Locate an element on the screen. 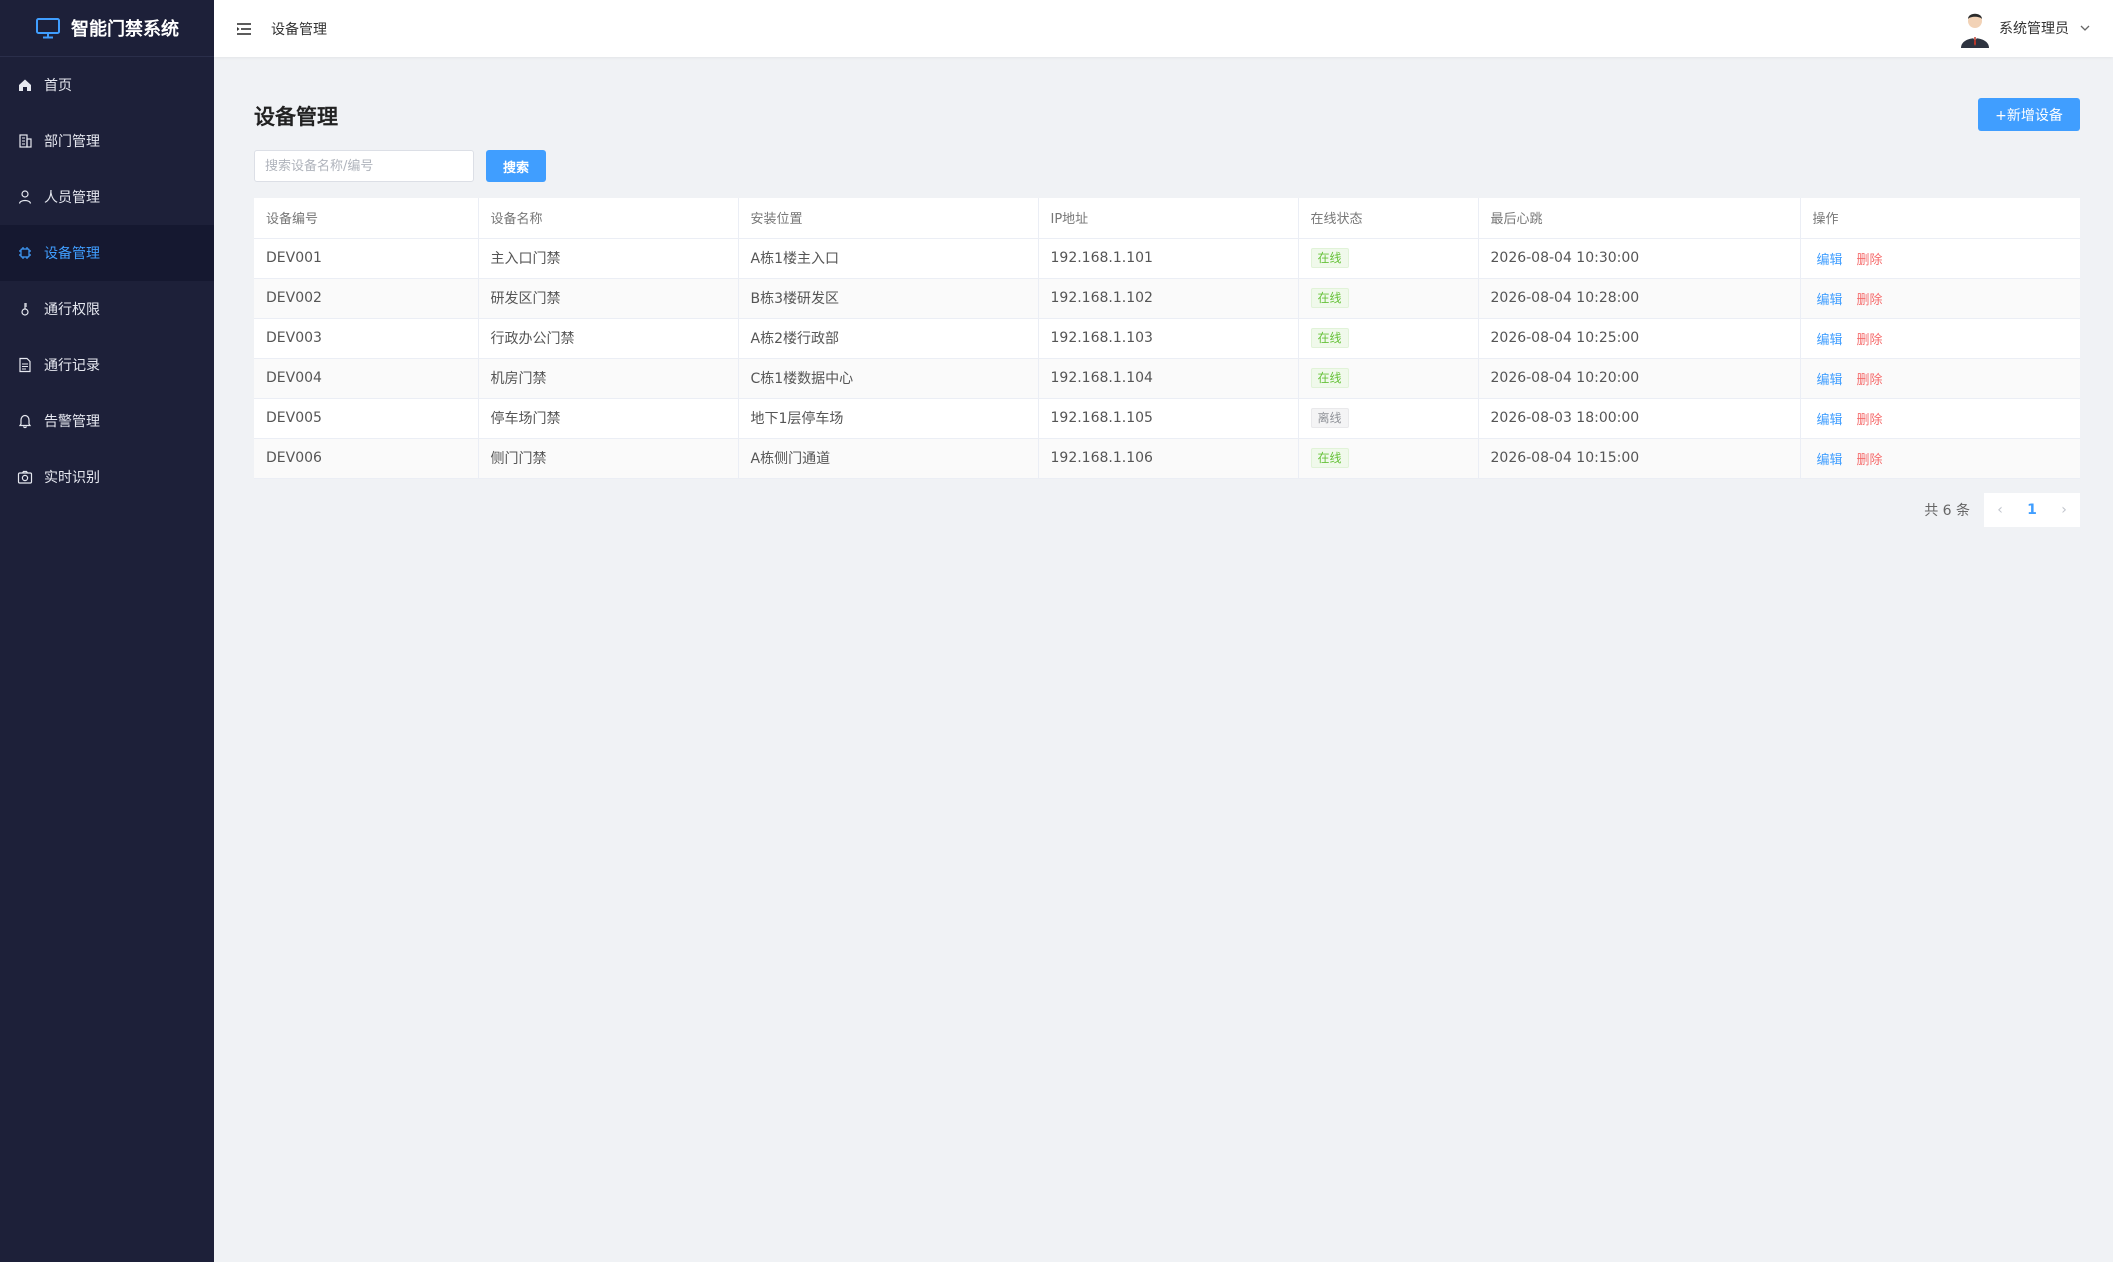 The width and height of the screenshot is (2113, 1262). sidebar-menu: 首页 部门管理 人员管理 设备管理 通行权限 通行记录 告警管理 实时识别 is located at coordinates (107, 281).